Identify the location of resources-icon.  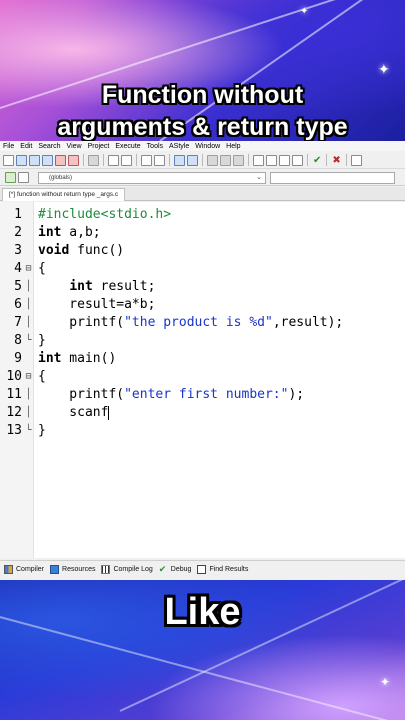
(55, 569).